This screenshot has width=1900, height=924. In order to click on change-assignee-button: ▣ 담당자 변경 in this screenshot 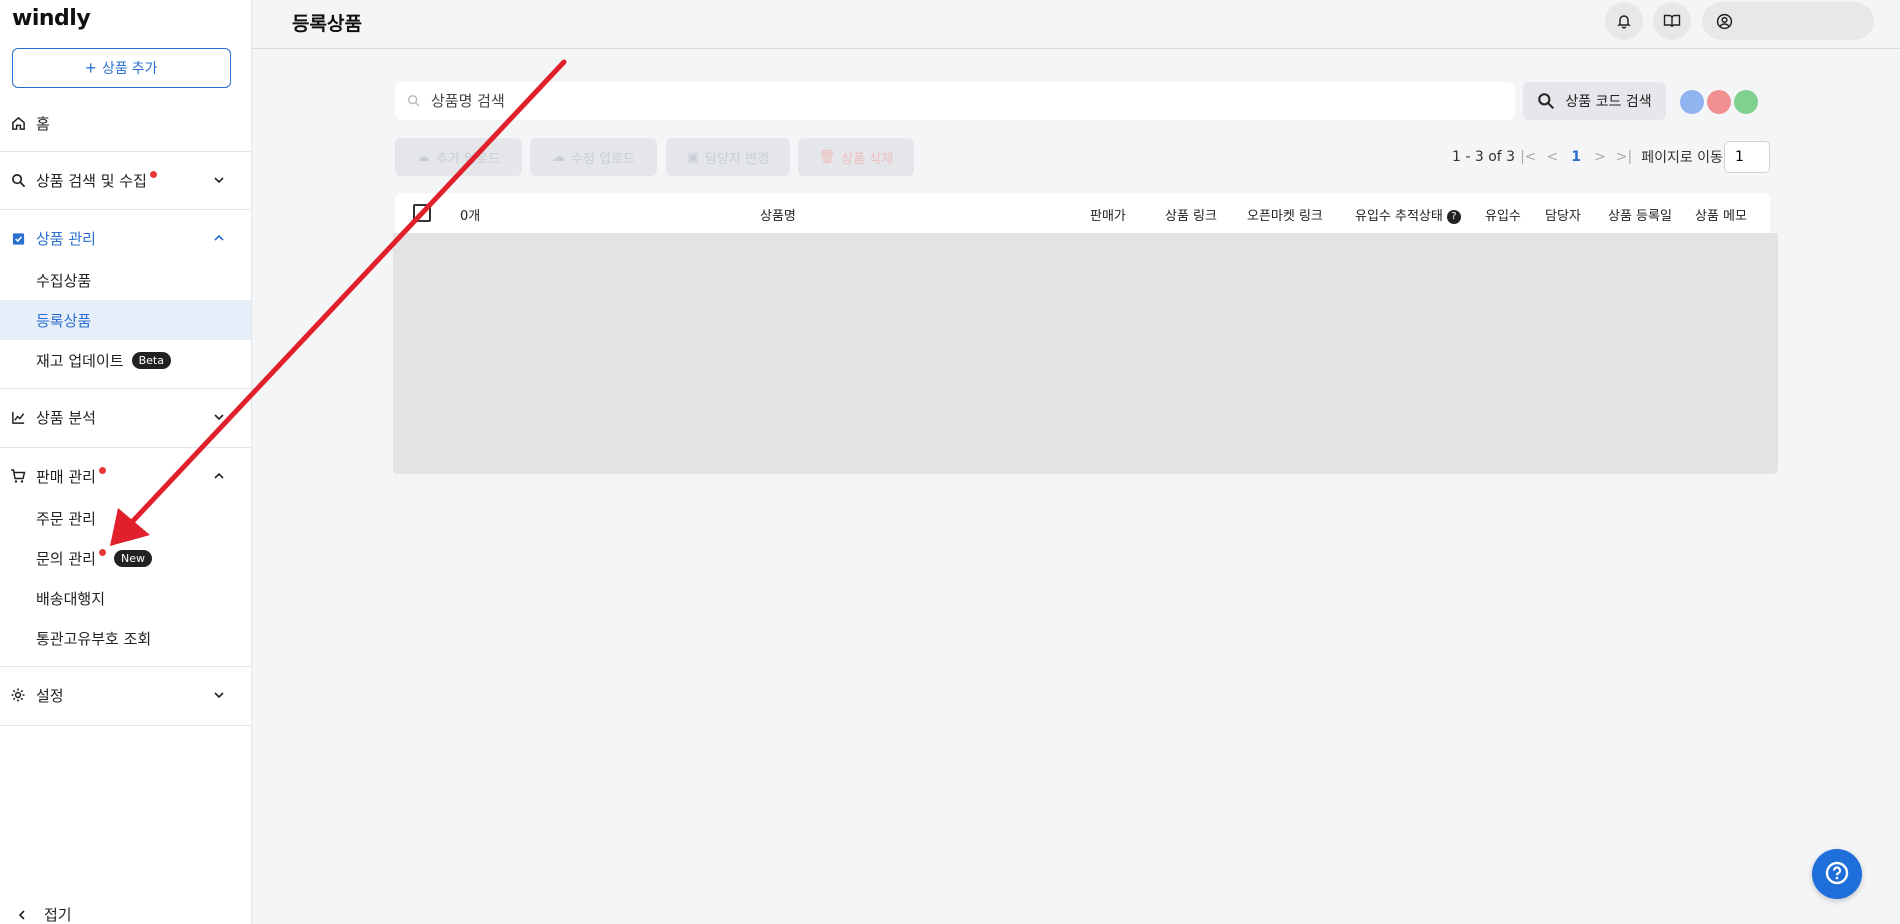, I will do `click(728, 157)`.